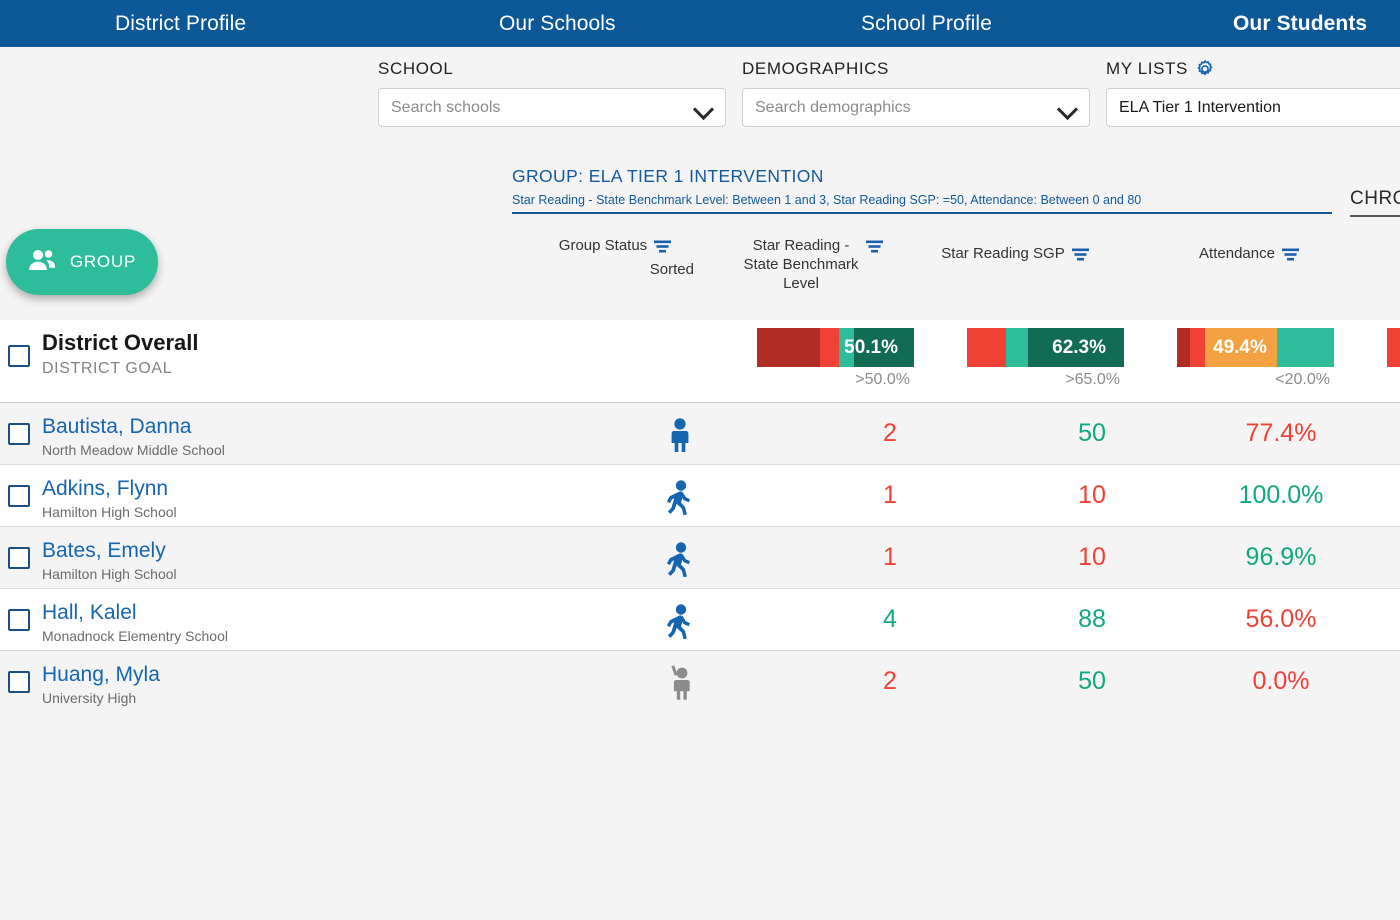 This screenshot has width=1400, height=920. I want to click on people-icon, so click(43, 262).